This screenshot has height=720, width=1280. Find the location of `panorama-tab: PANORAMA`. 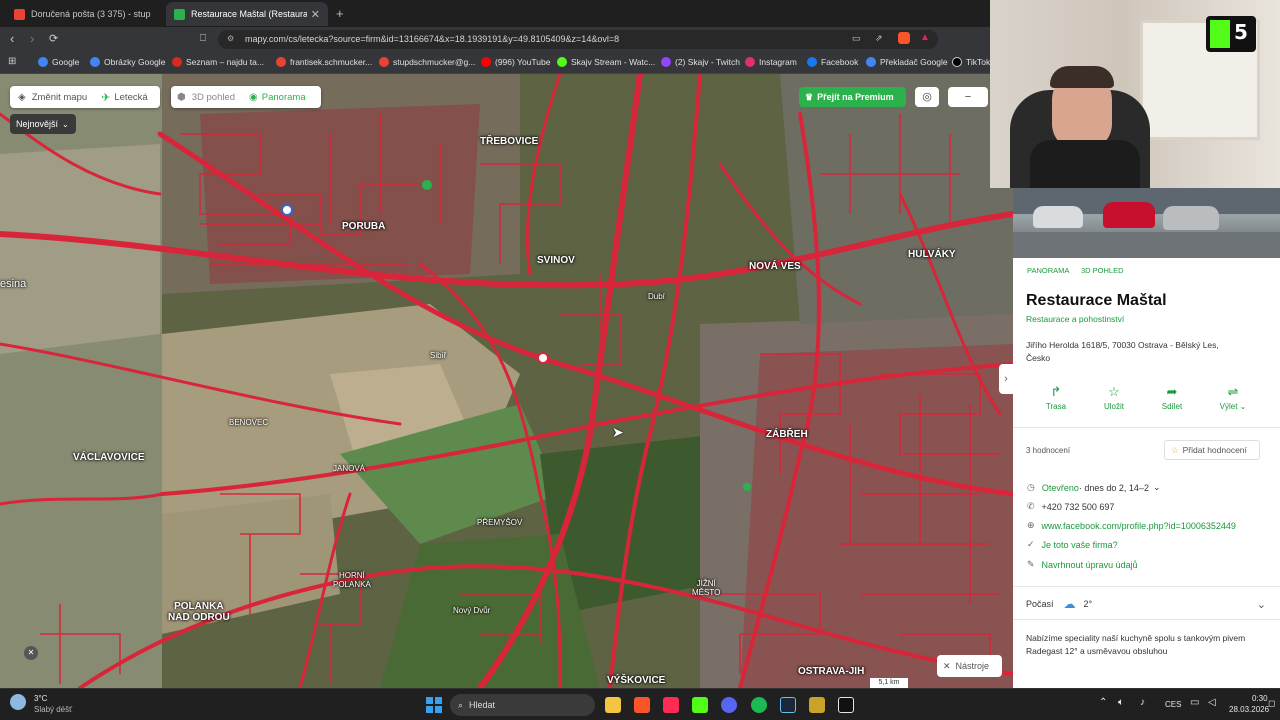

panorama-tab: PANORAMA is located at coordinates (1048, 270).